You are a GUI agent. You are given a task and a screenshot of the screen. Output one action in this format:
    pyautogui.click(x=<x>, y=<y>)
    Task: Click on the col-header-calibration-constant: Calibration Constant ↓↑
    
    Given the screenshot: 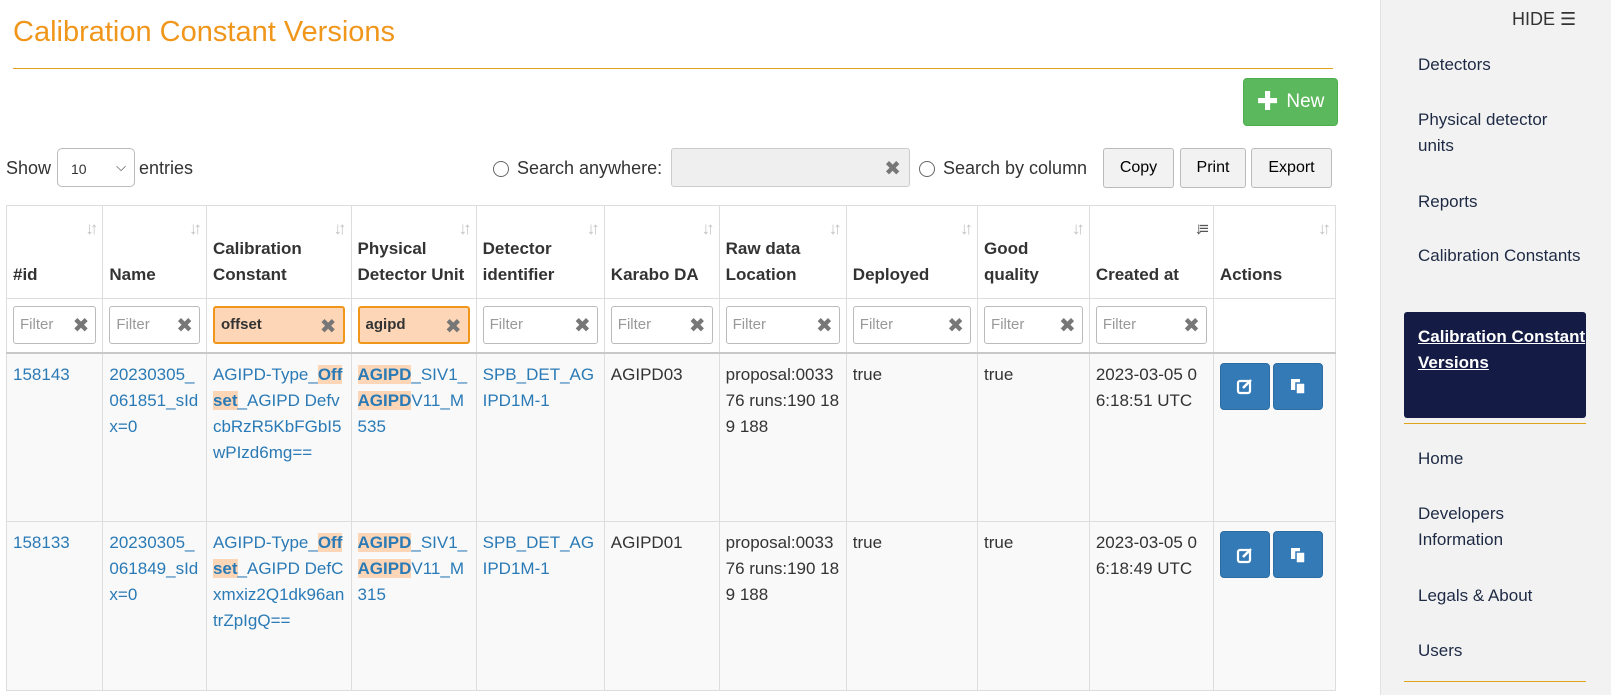 What is the action you would take?
    pyautogui.click(x=278, y=252)
    